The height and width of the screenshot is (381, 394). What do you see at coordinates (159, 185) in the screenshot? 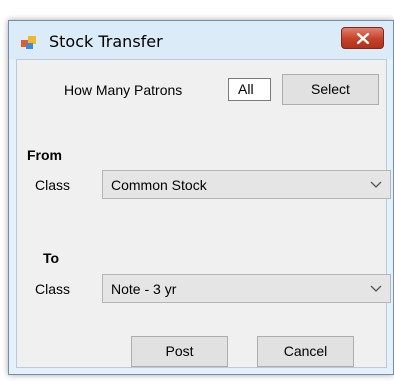
I see `from-class-value: Common Stock` at bounding box center [159, 185].